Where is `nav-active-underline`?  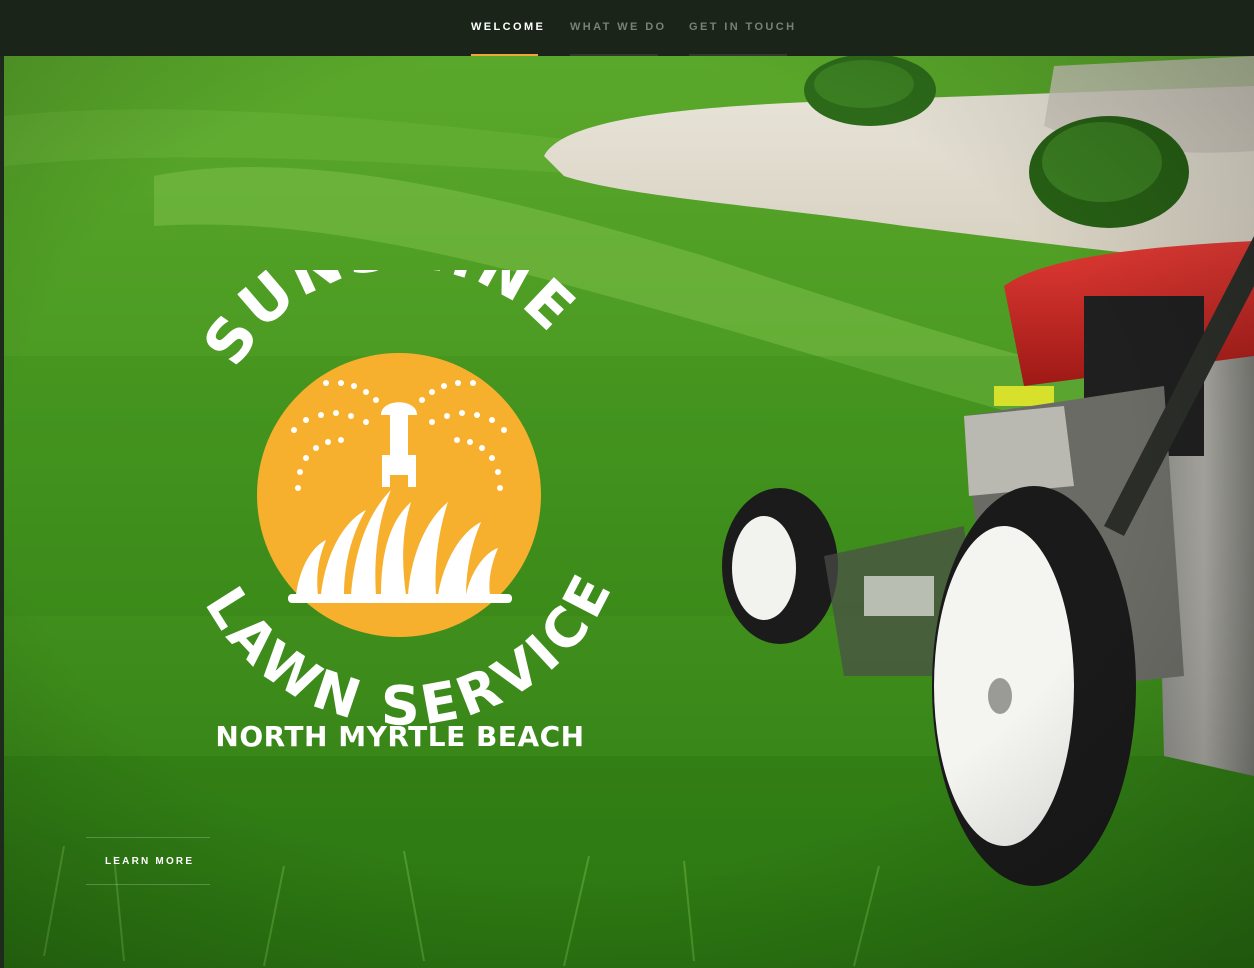 nav-active-underline is located at coordinates (504, 55).